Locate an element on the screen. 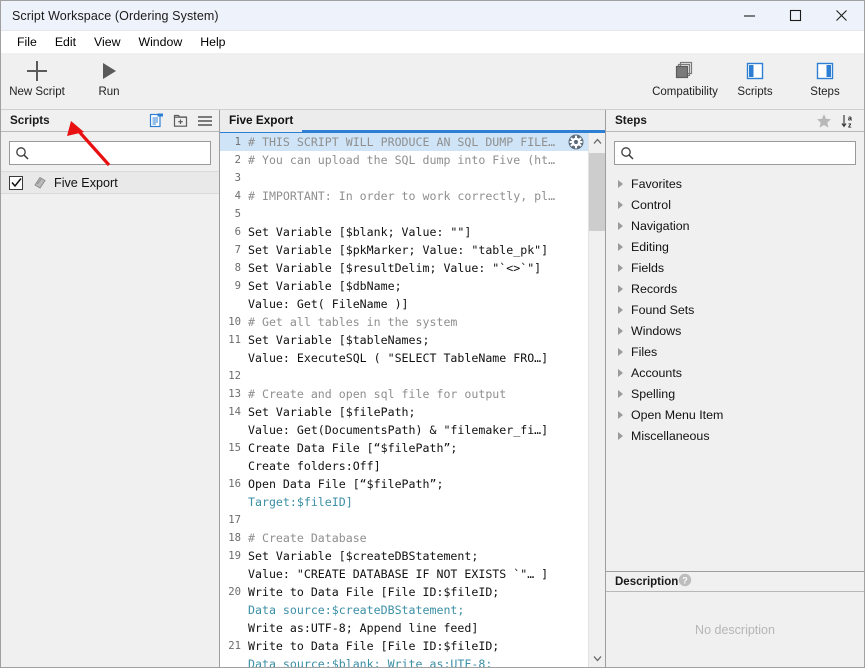  step-category-label: Files is located at coordinates (644, 351).